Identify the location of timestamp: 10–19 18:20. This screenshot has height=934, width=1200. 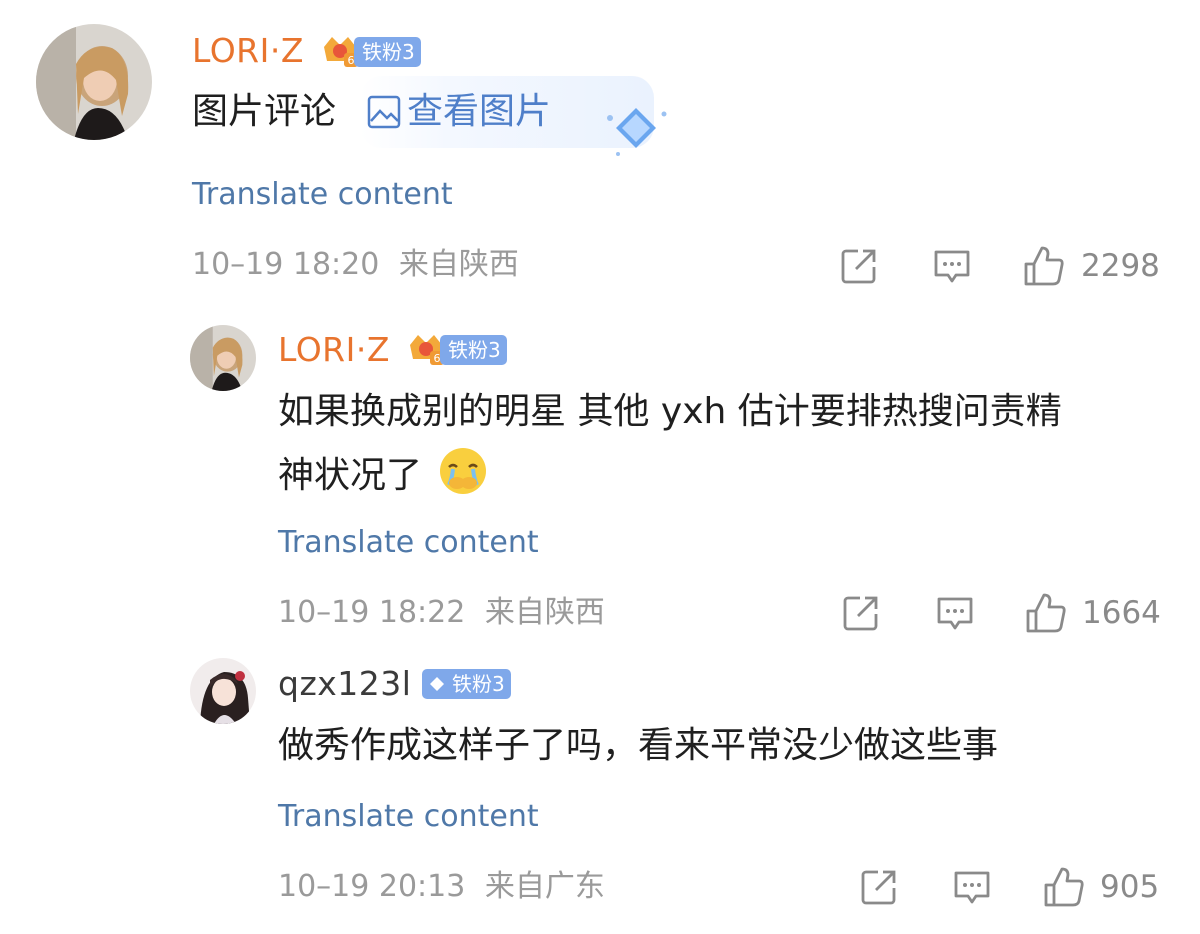
(286, 264).